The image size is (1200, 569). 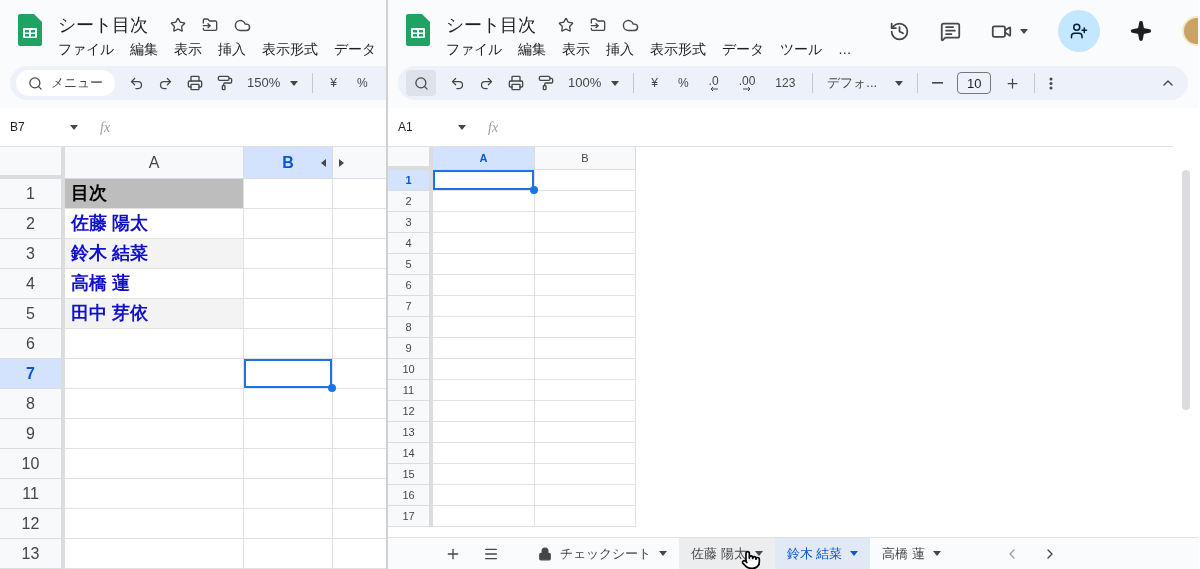 I want to click on menu-item: 表示形式, so click(x=678, y=50).